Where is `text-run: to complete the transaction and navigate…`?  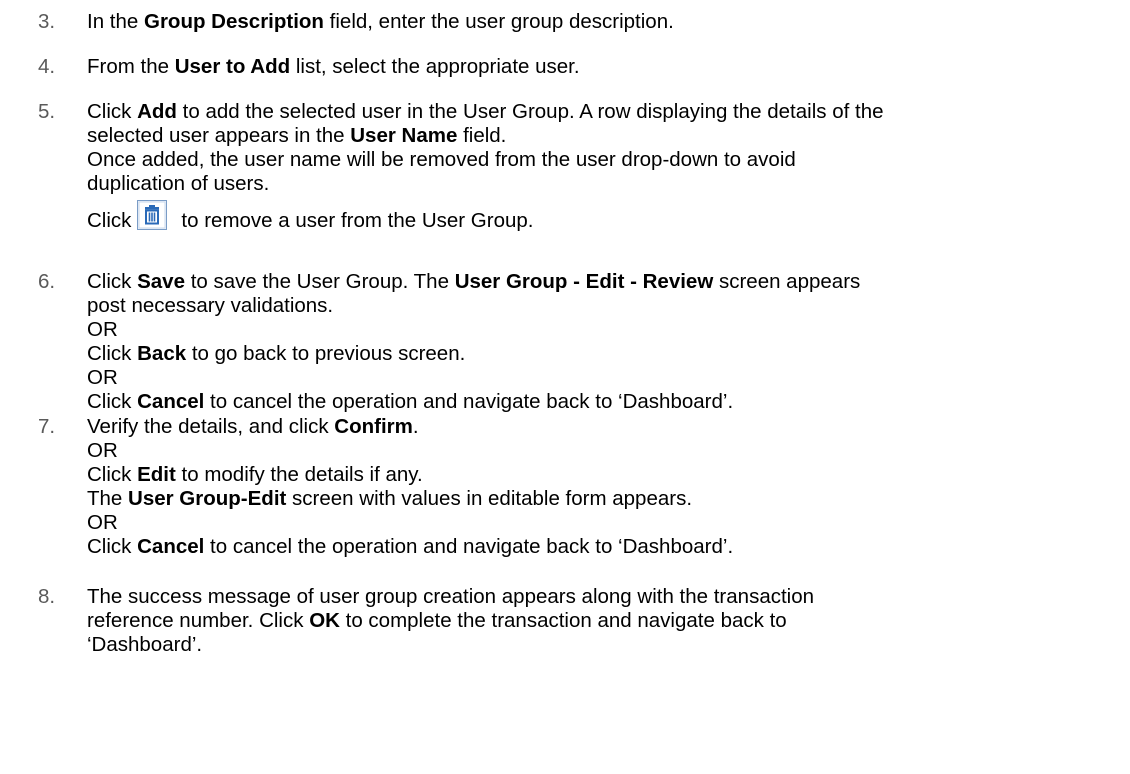 text-run: to complete the transaction and navigate… is located at coordinates (563, 620).